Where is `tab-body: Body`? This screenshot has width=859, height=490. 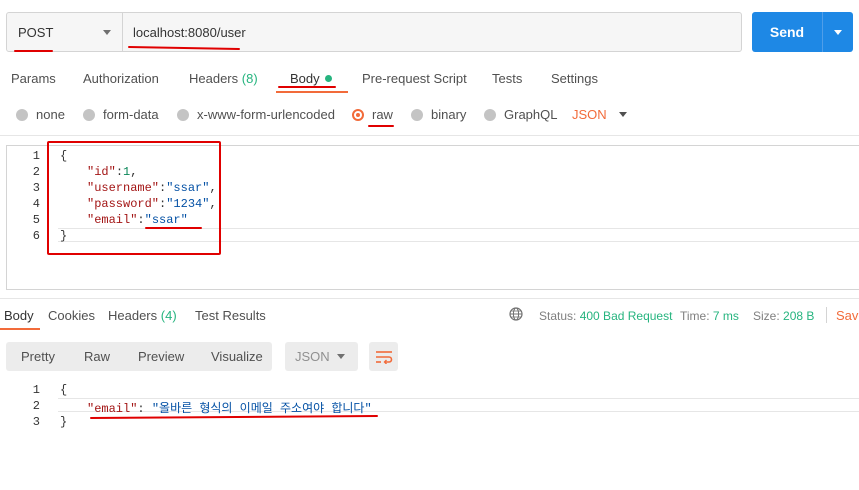 tab-body: Body is located at coordinates (311, 78).